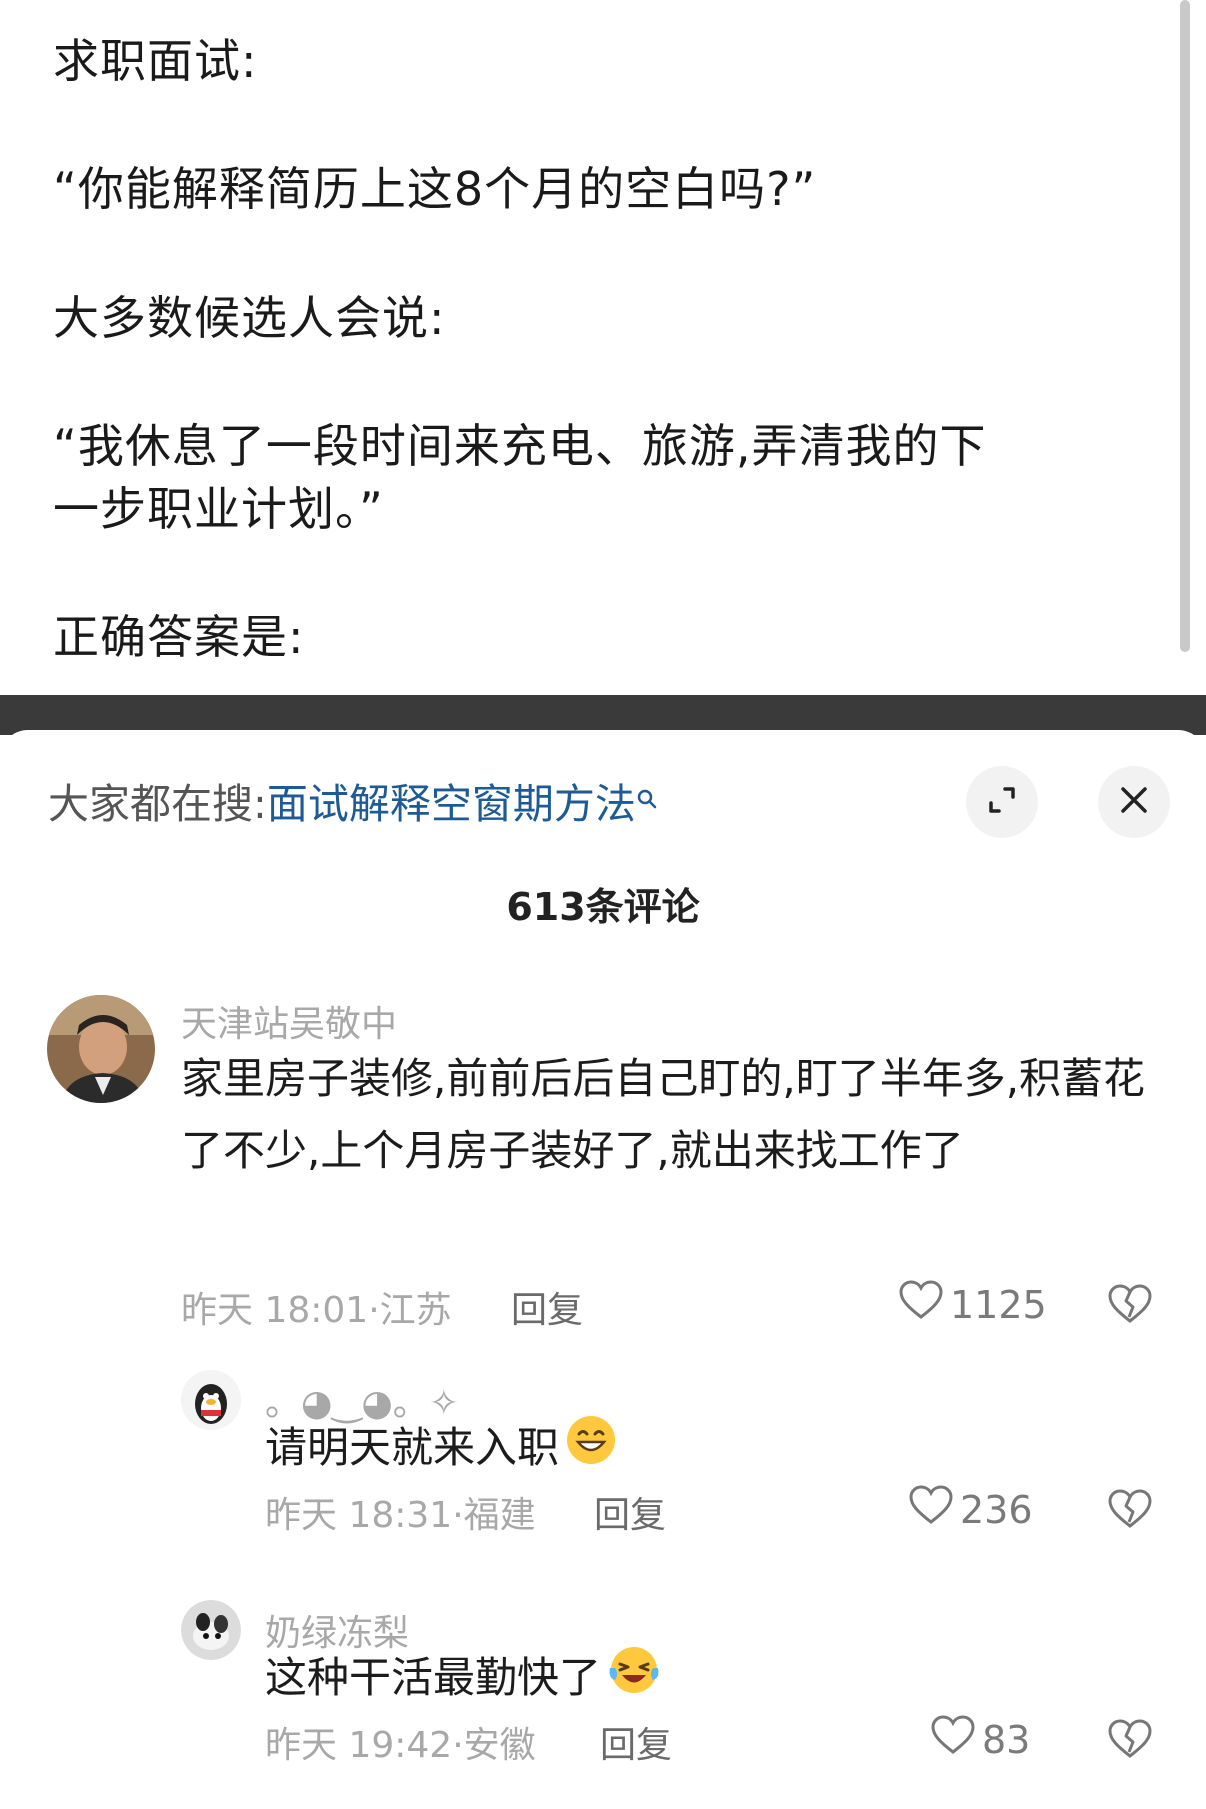  Describe the element at coordinates (634, 1681) in the screenshot. I see `laughing-crying-face-emoji` at that location.